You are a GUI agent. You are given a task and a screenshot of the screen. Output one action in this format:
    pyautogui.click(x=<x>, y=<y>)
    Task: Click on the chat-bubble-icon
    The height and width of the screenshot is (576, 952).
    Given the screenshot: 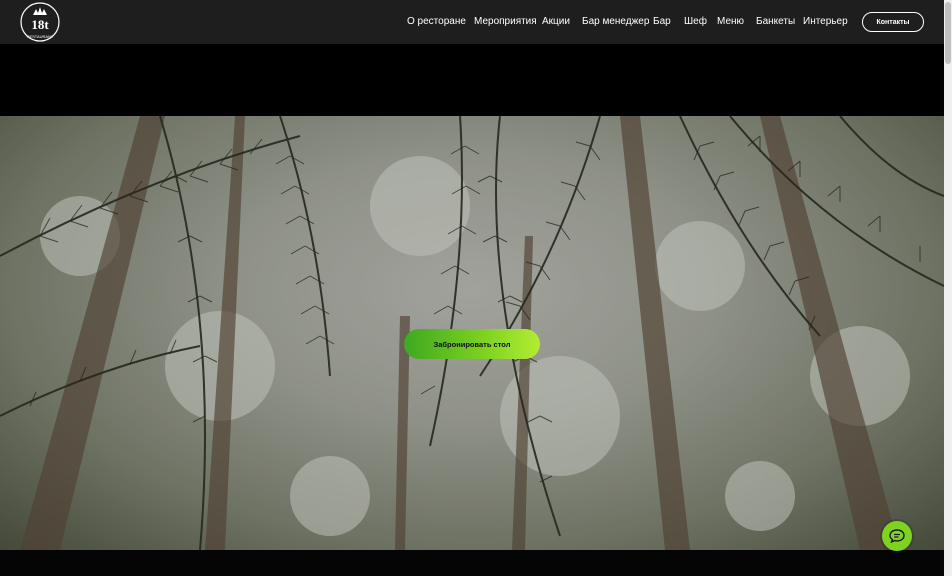 What is the action you would take?
    pyautogui.click(x=897, y=536)
    